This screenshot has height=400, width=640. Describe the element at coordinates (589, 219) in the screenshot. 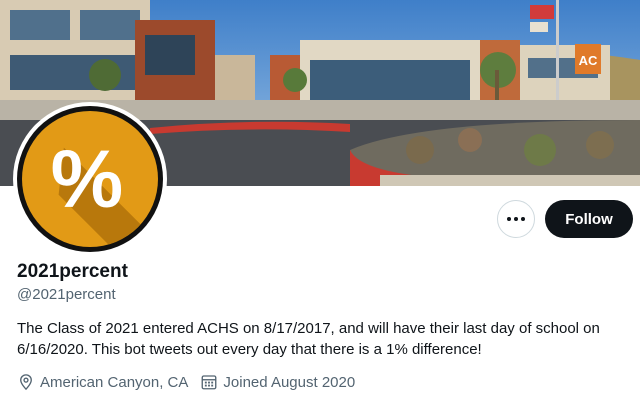

I see `follow-button: Follow` at that location.